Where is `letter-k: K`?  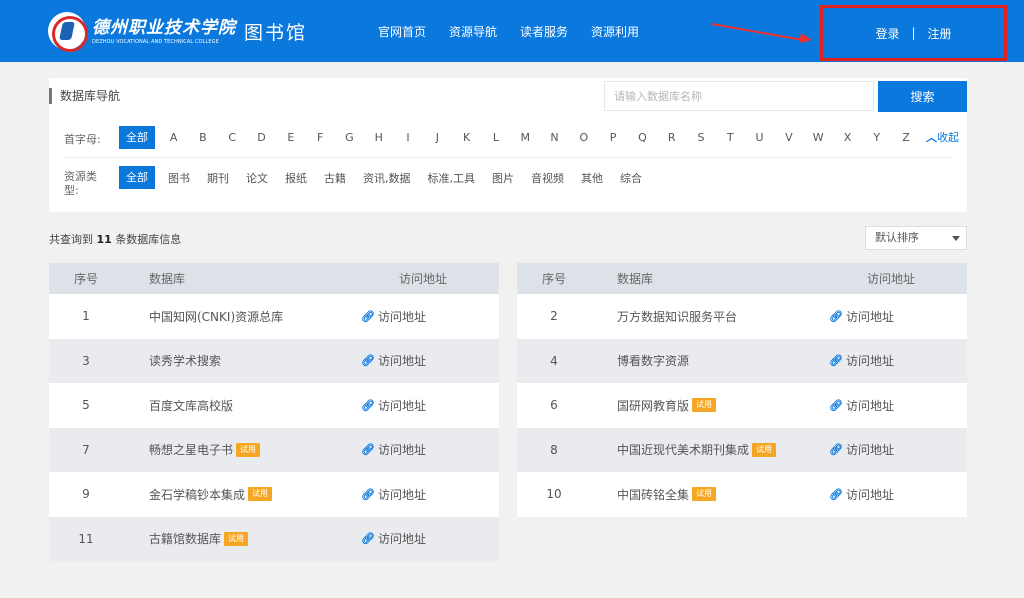
letter-k: K is located at coordinates (466, 137).